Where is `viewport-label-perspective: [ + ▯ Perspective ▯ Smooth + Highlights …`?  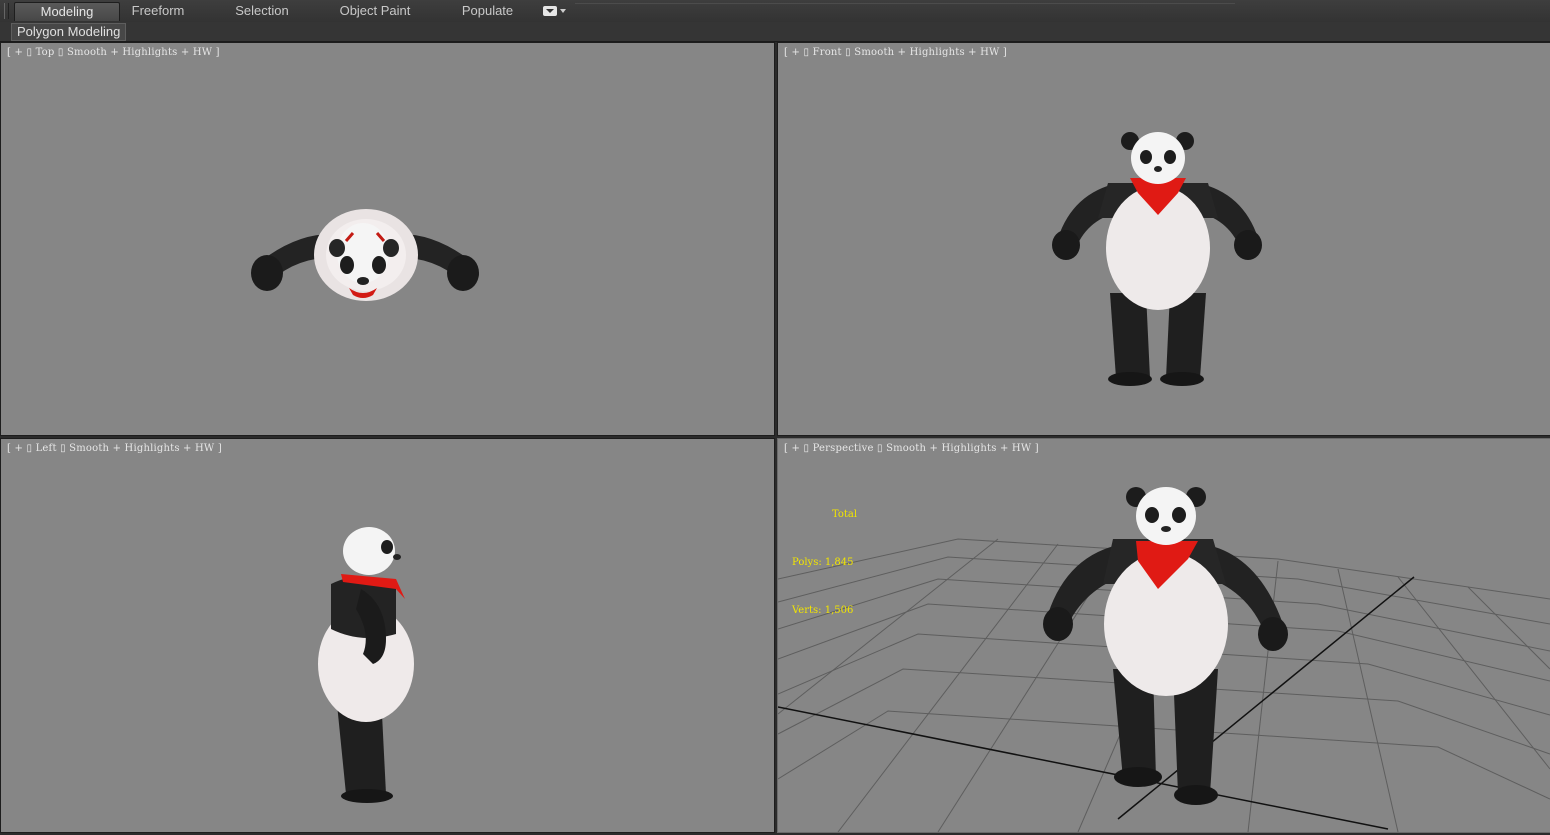 viewport-label-perspective: [ + ▯ Perspective ▯ Smooth + Highlights … is located at coordinates (911, 448).